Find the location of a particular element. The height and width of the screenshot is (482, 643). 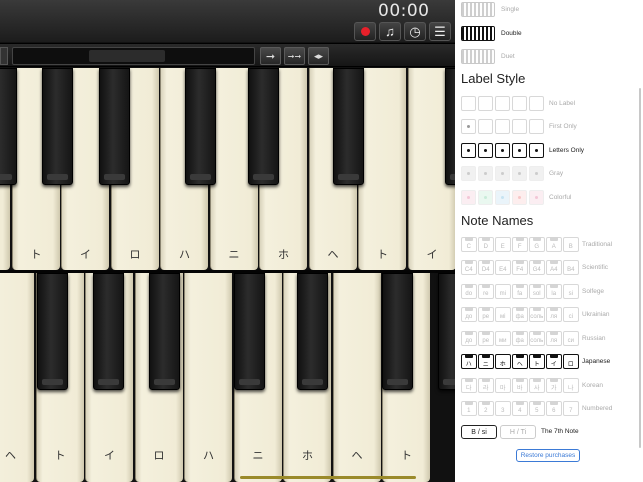

note-cell-text: do is located at coordinates (469, 293).